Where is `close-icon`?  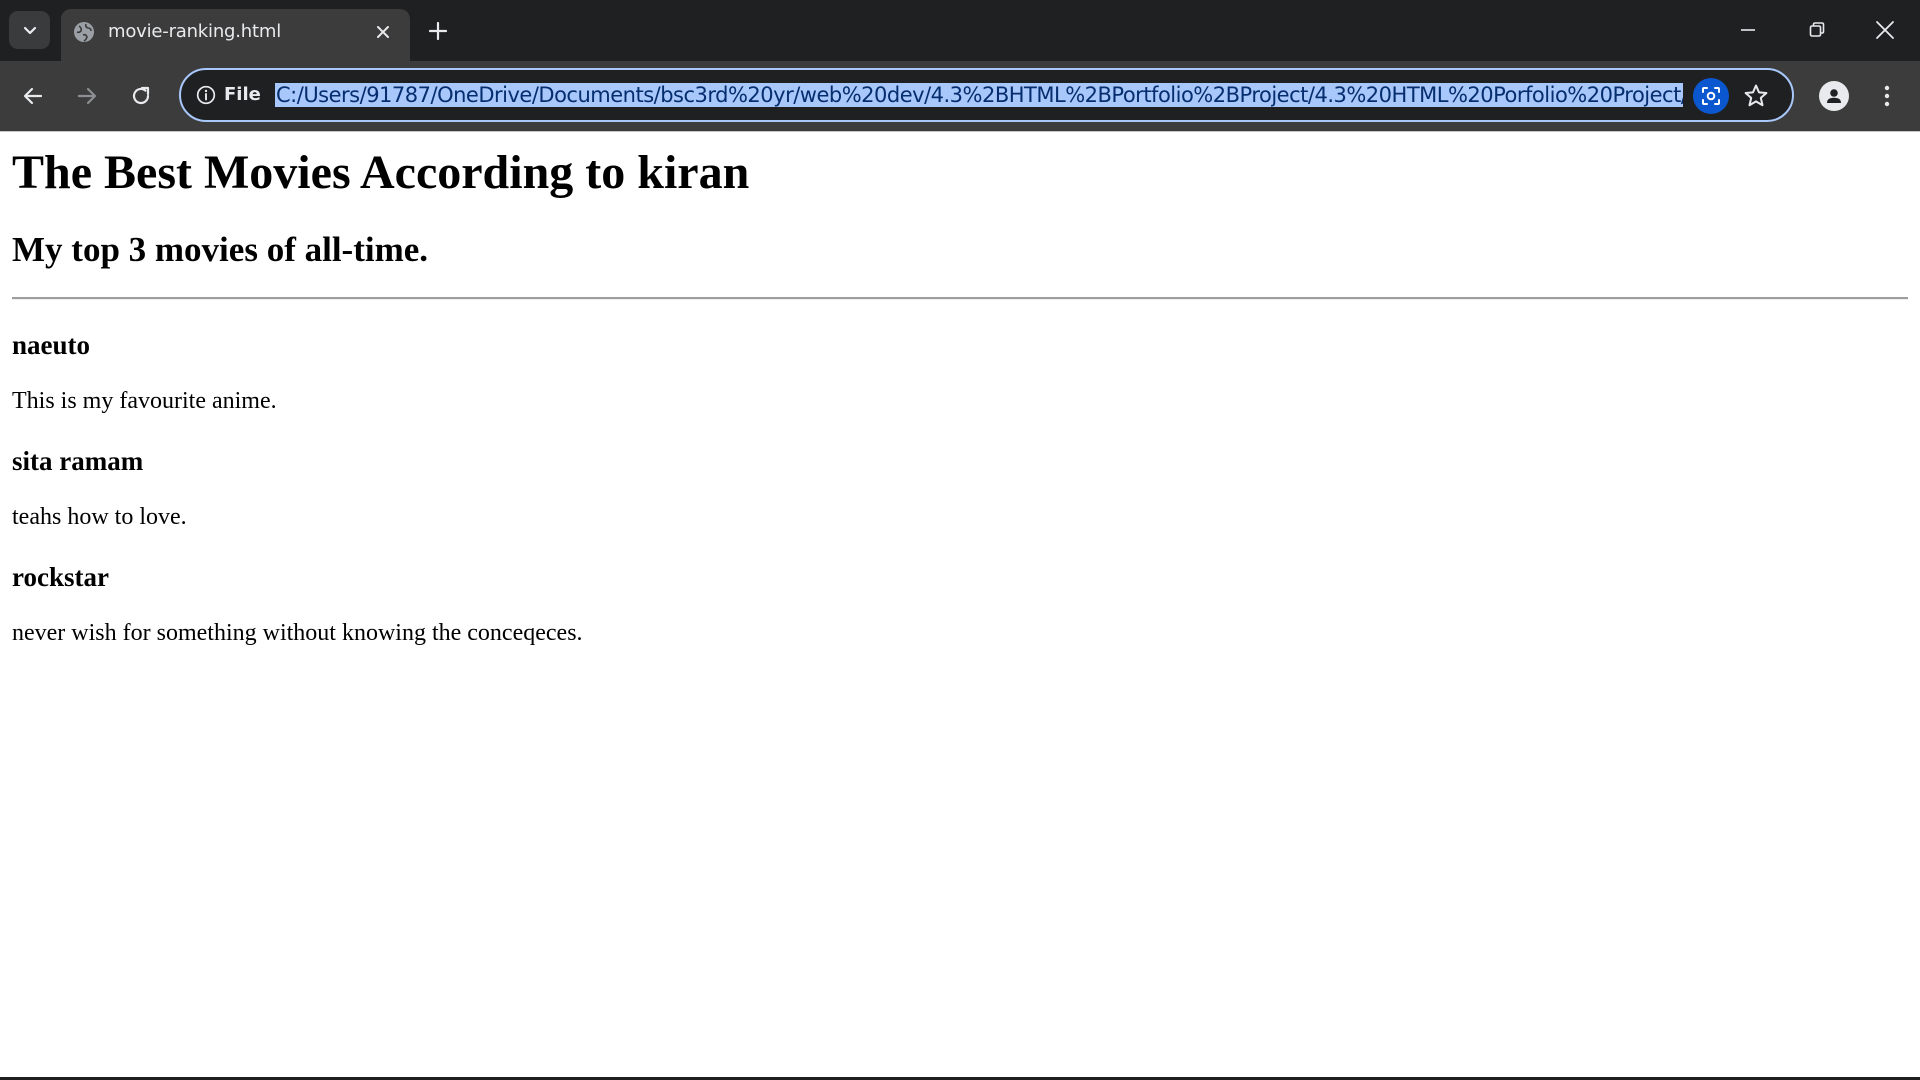 close-icon is located at coordinates (1885, 30).